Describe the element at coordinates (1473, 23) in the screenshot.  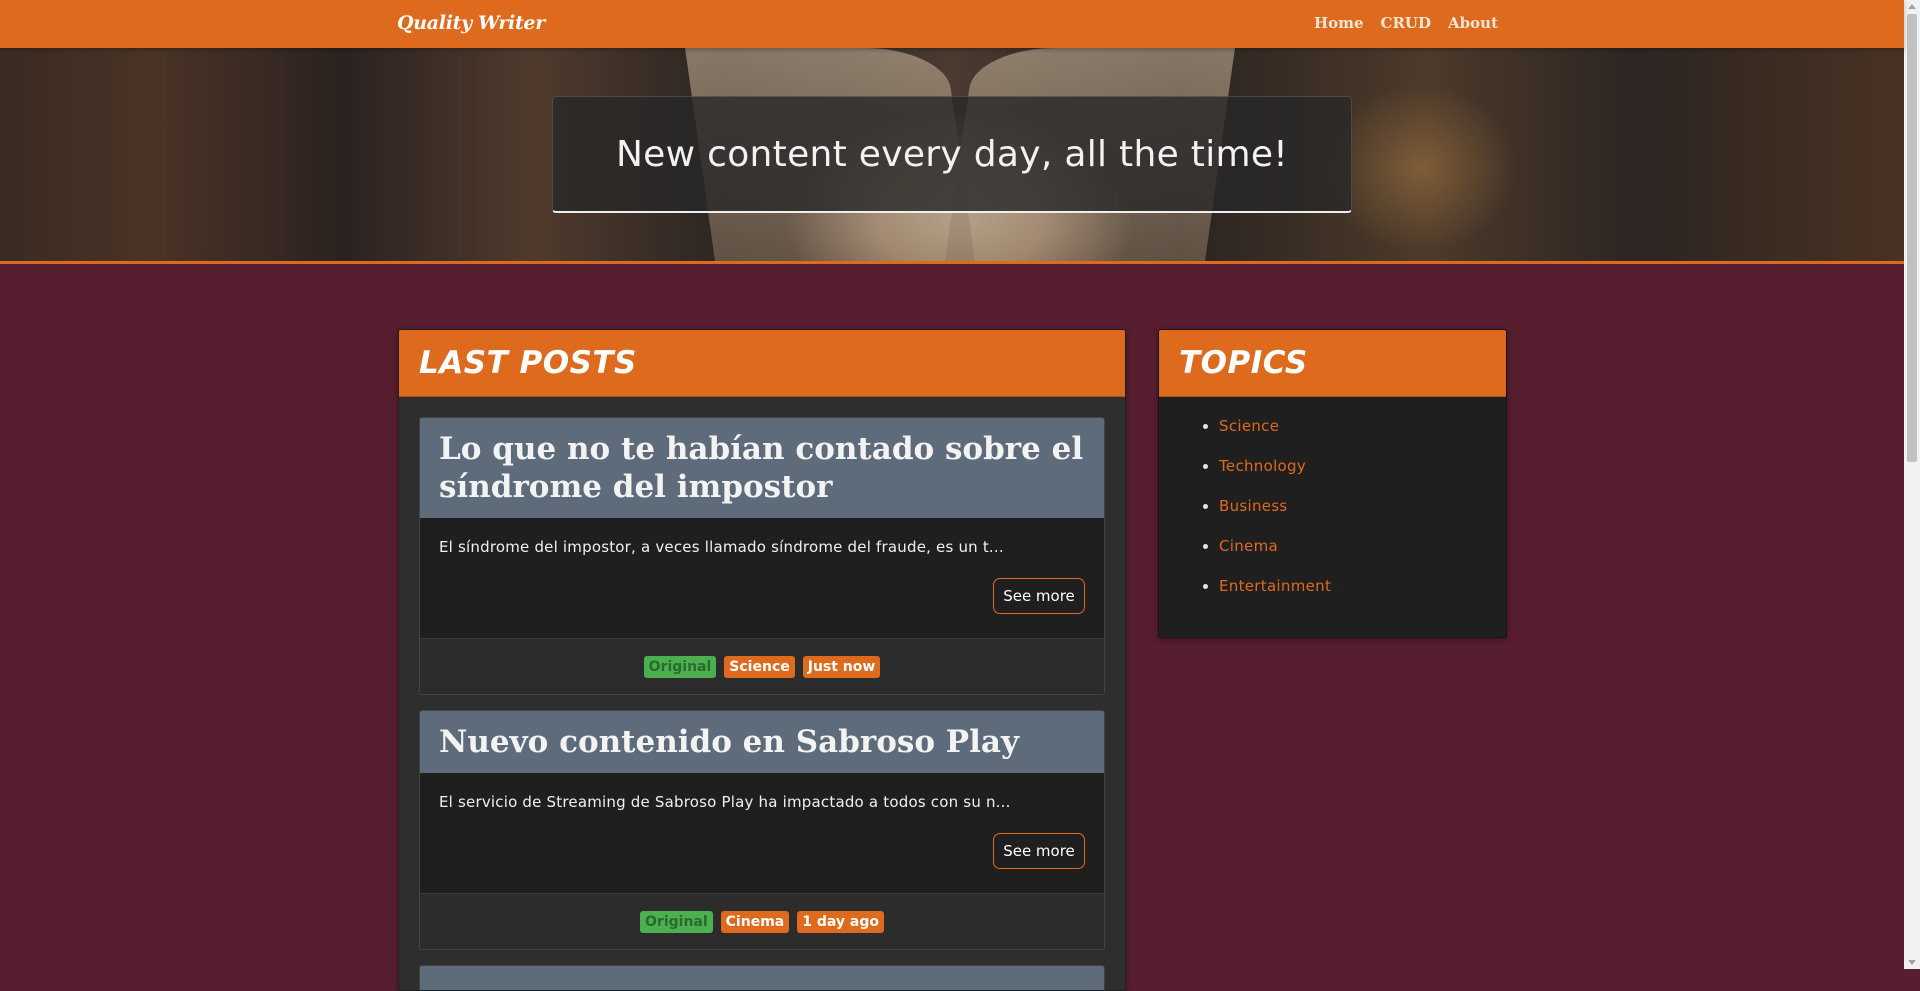
I see `nav-link-about: About` at that location.